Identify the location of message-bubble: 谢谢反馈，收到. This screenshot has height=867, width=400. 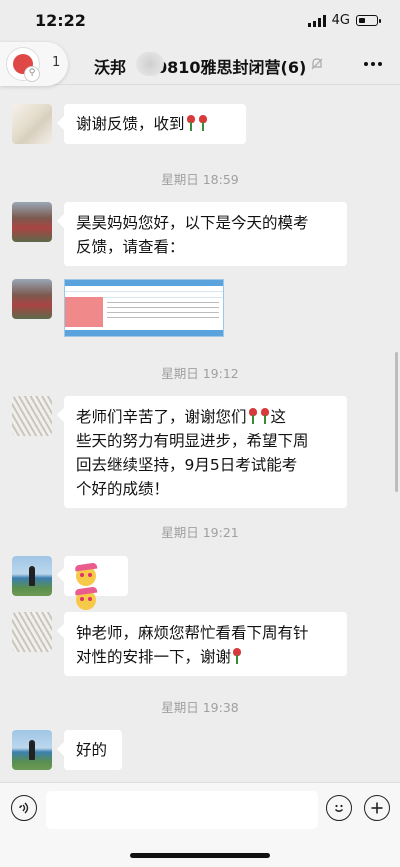
(155, 124).